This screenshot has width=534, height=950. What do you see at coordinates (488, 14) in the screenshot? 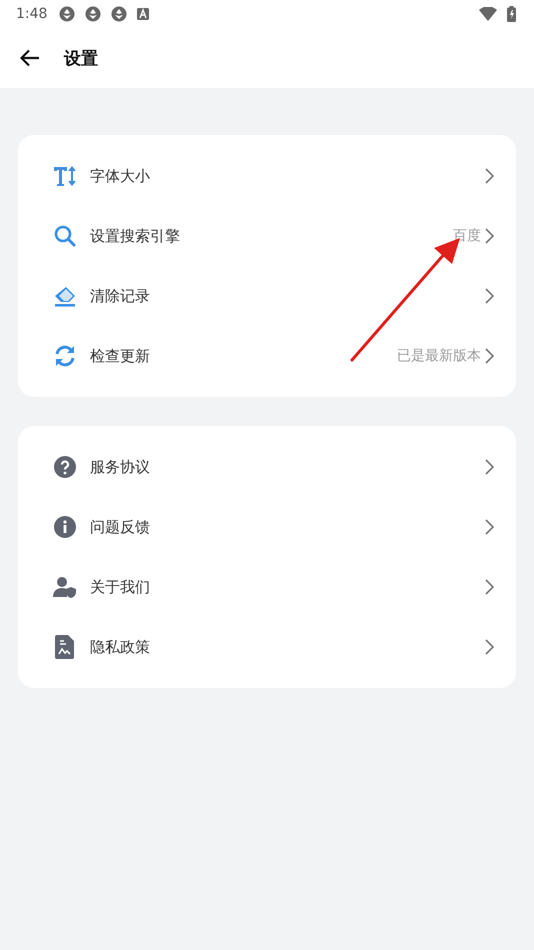
I see `wifi-icon` at bounding box center [488, 14].